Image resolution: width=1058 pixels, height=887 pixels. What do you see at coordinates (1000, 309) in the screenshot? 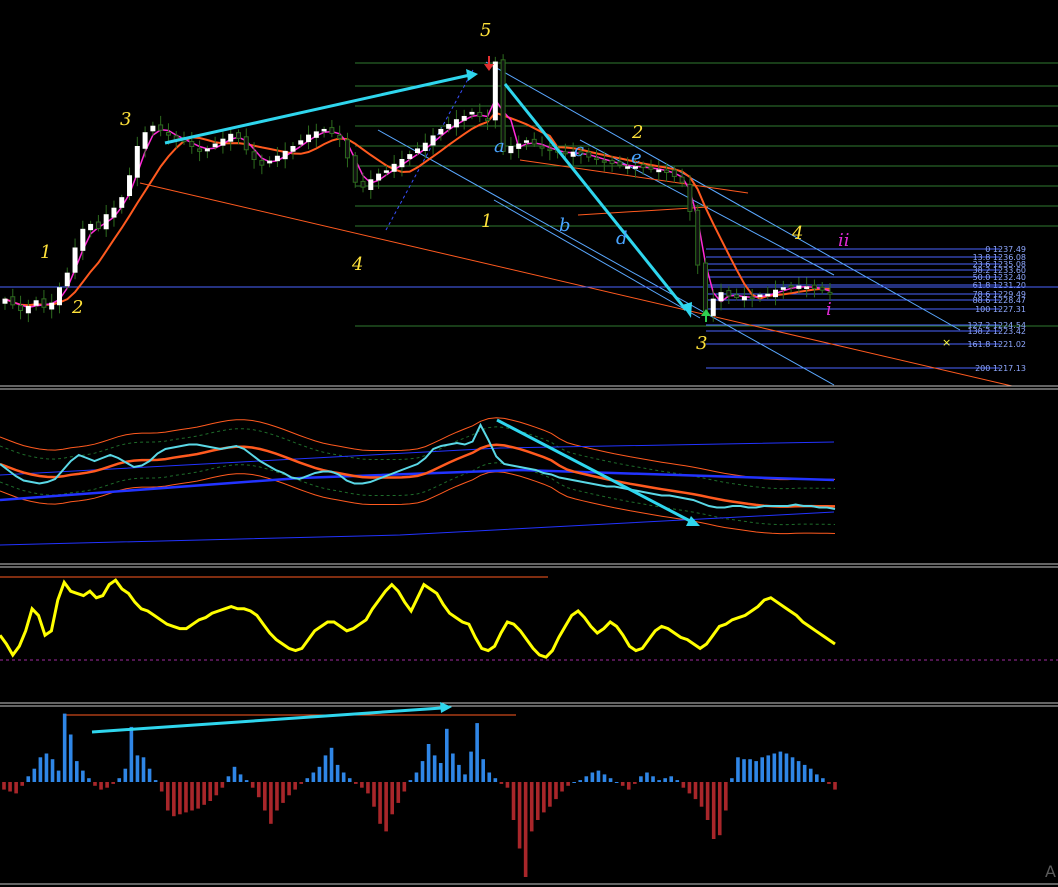
I see `fib-label-8: 100 1227.31` at bounding box center [1000, 309].